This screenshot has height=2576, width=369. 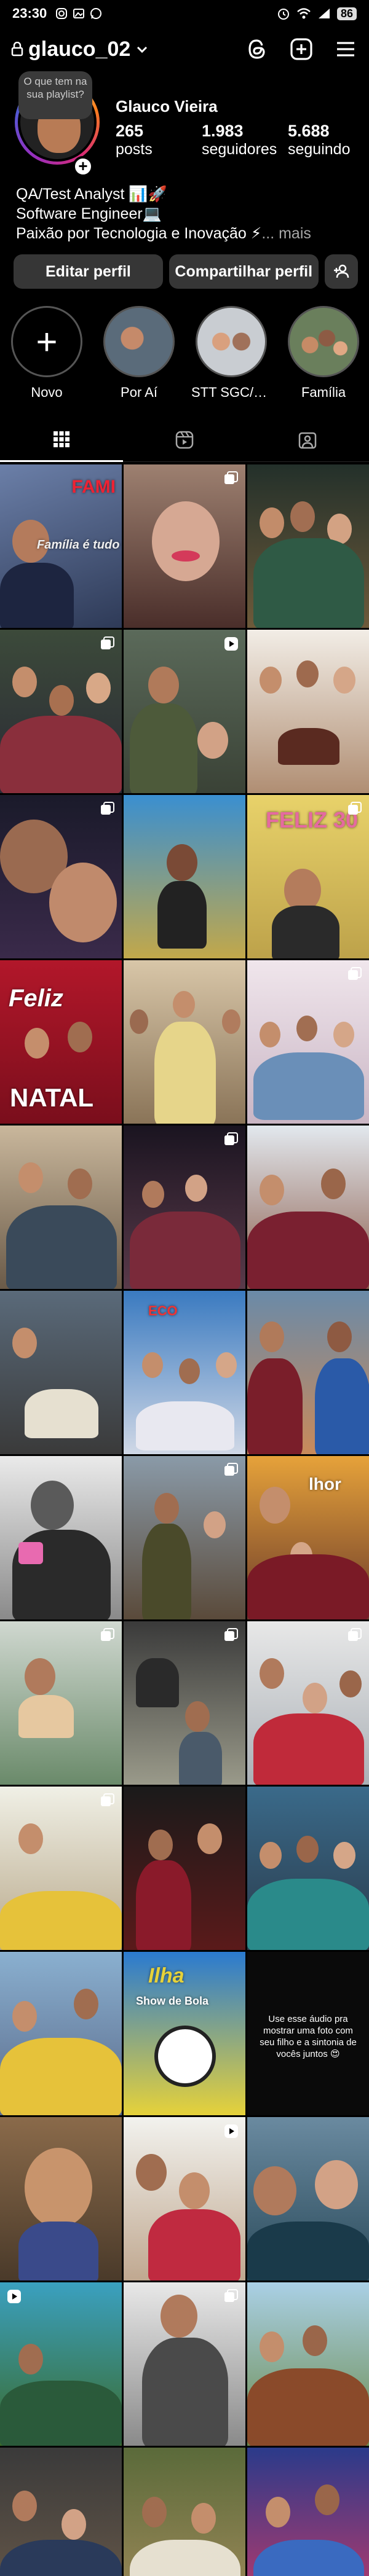 What do you see at coordinates (346, 13) in the screenshot?
I see `battery-indicator: 86` at bounding box center [346, 13].